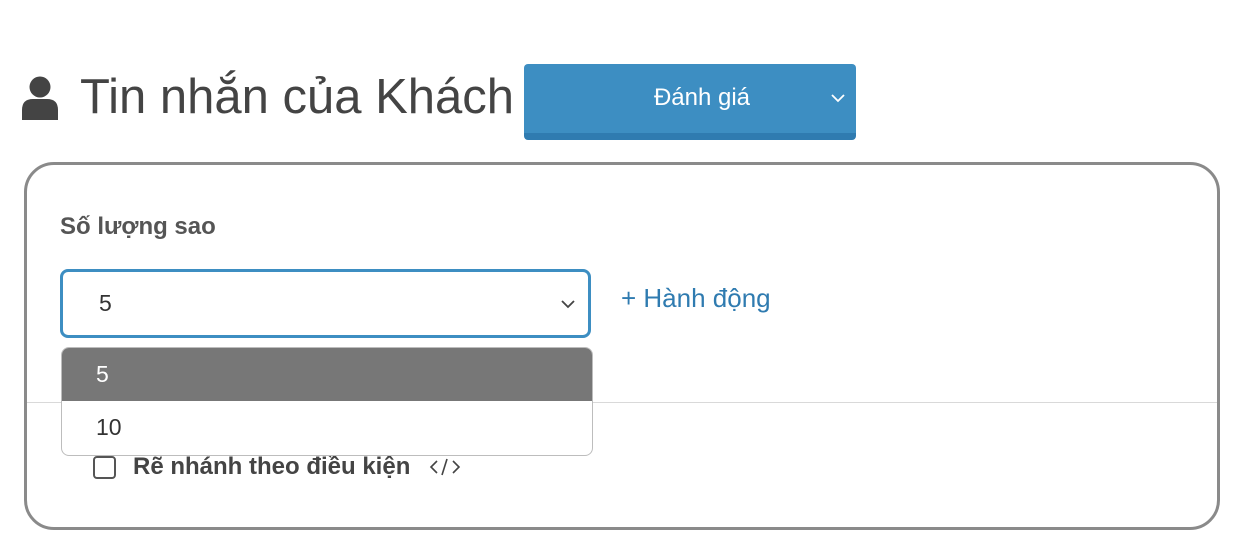 The image size is (1243, 550). I want to click on stars-field-label: Số lượng sao, so click(138, 226).